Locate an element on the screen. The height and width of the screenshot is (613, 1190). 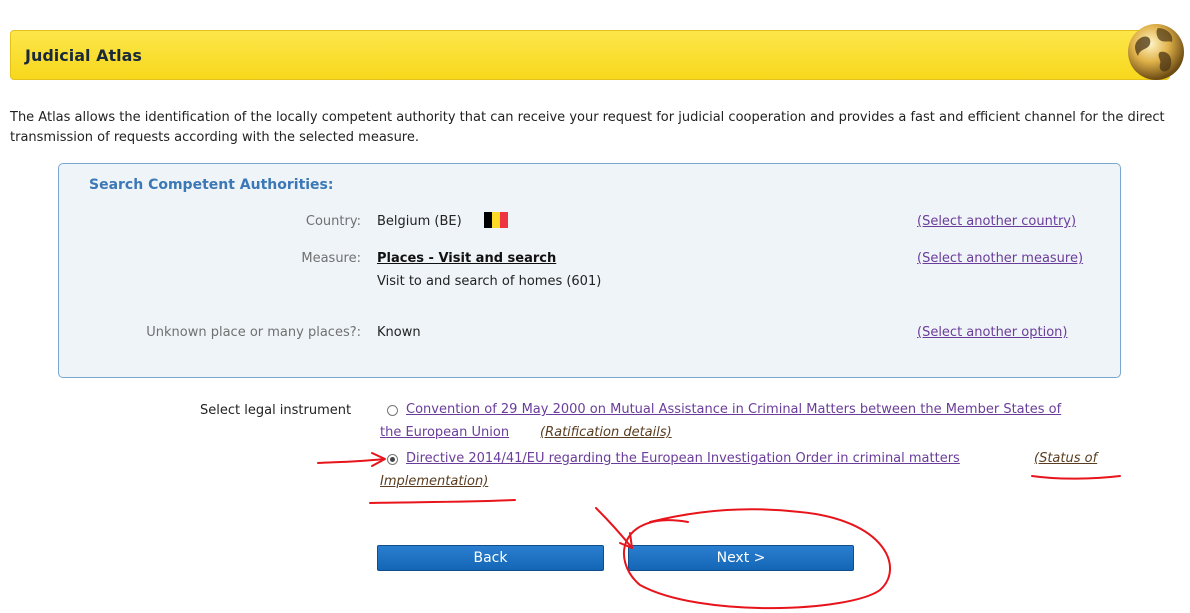
globe-icon is located at coordinates (1156, 52).